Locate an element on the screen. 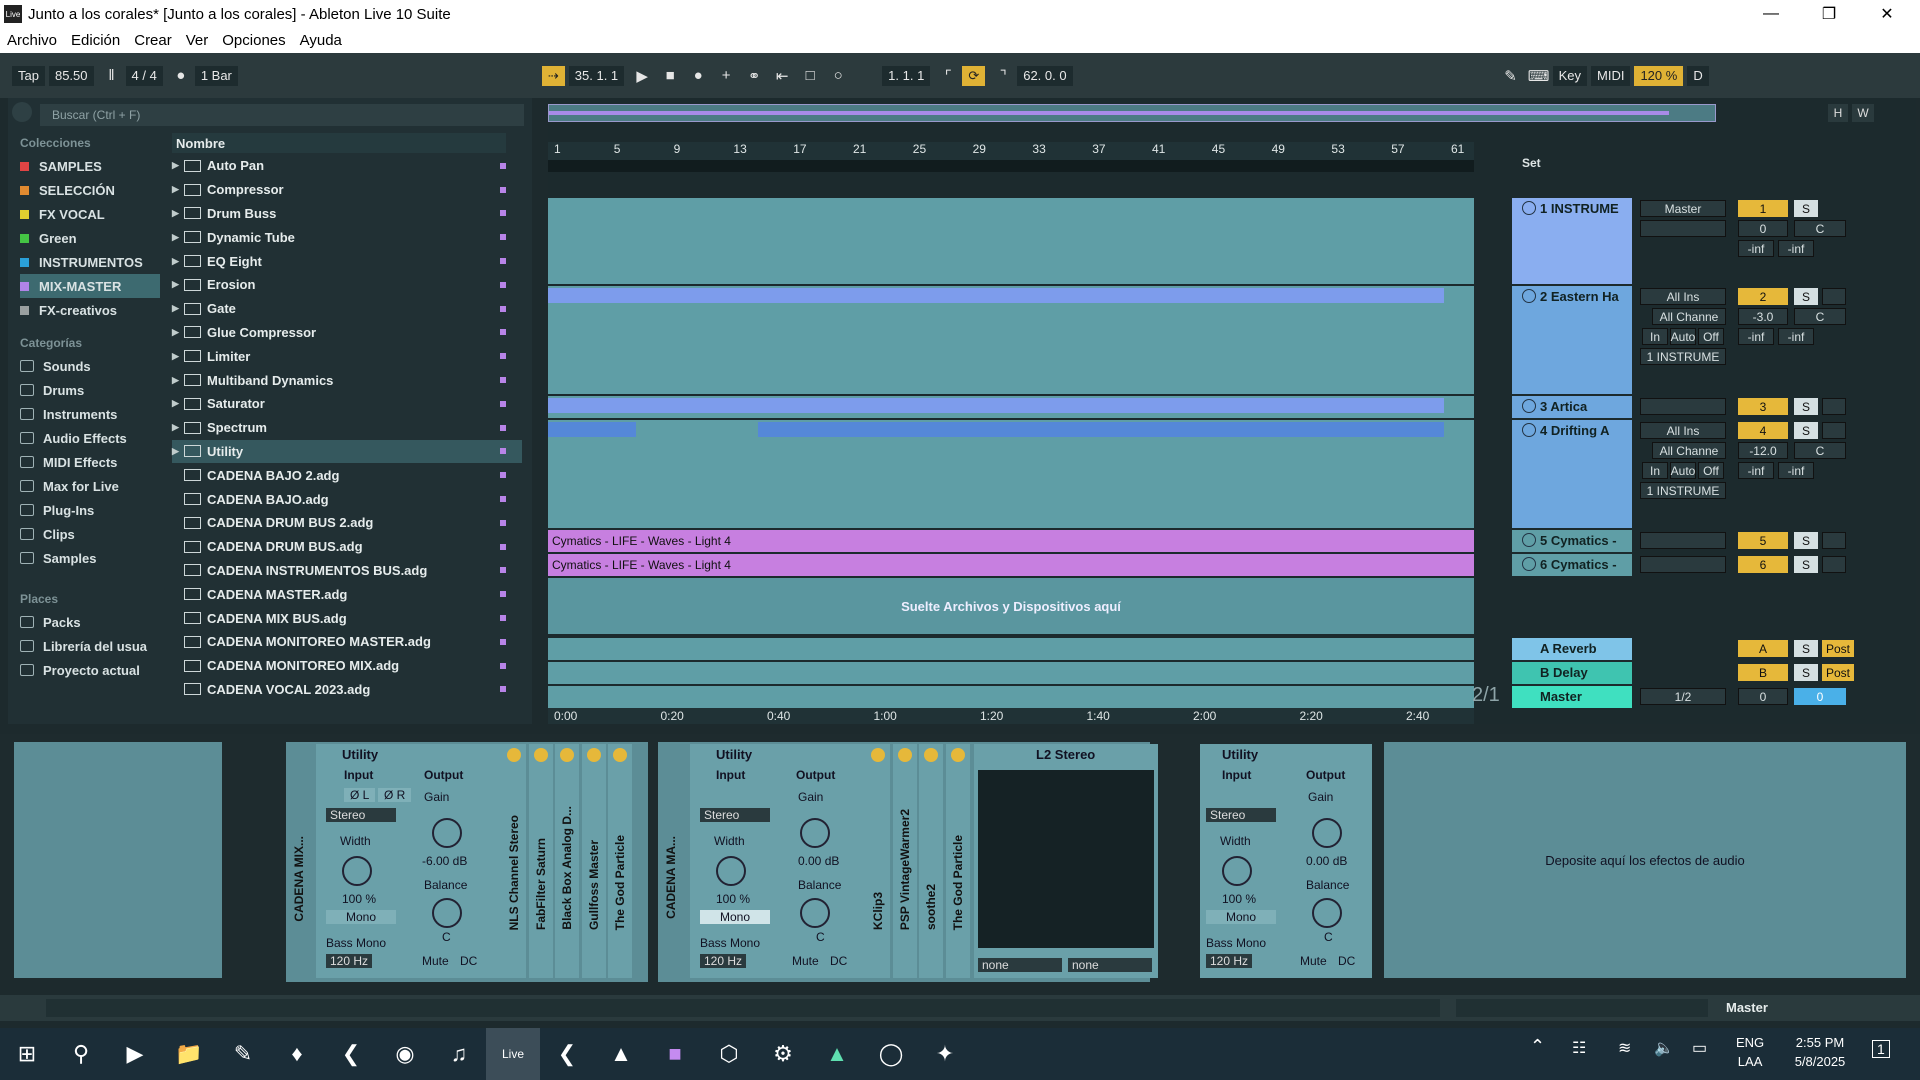  master-output-select: 1/2 is located at coordinates (1683, 696).